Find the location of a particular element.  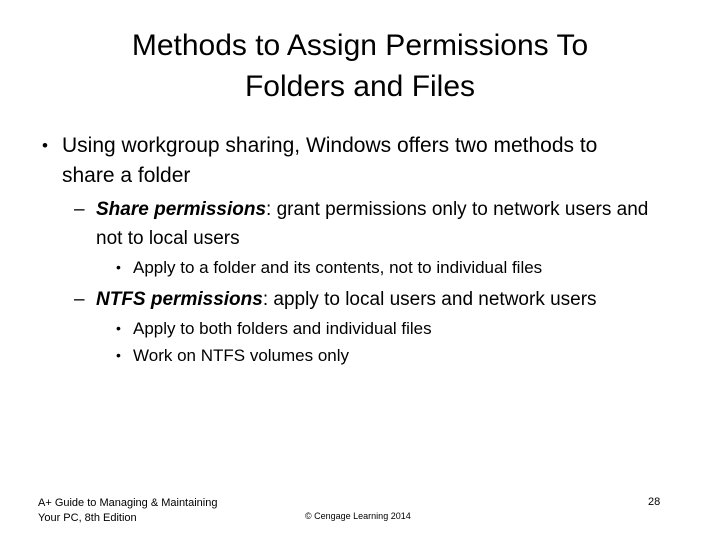

emphasis-ntfs-permissions: NTFS permissions is located at coordinates (179, 299).